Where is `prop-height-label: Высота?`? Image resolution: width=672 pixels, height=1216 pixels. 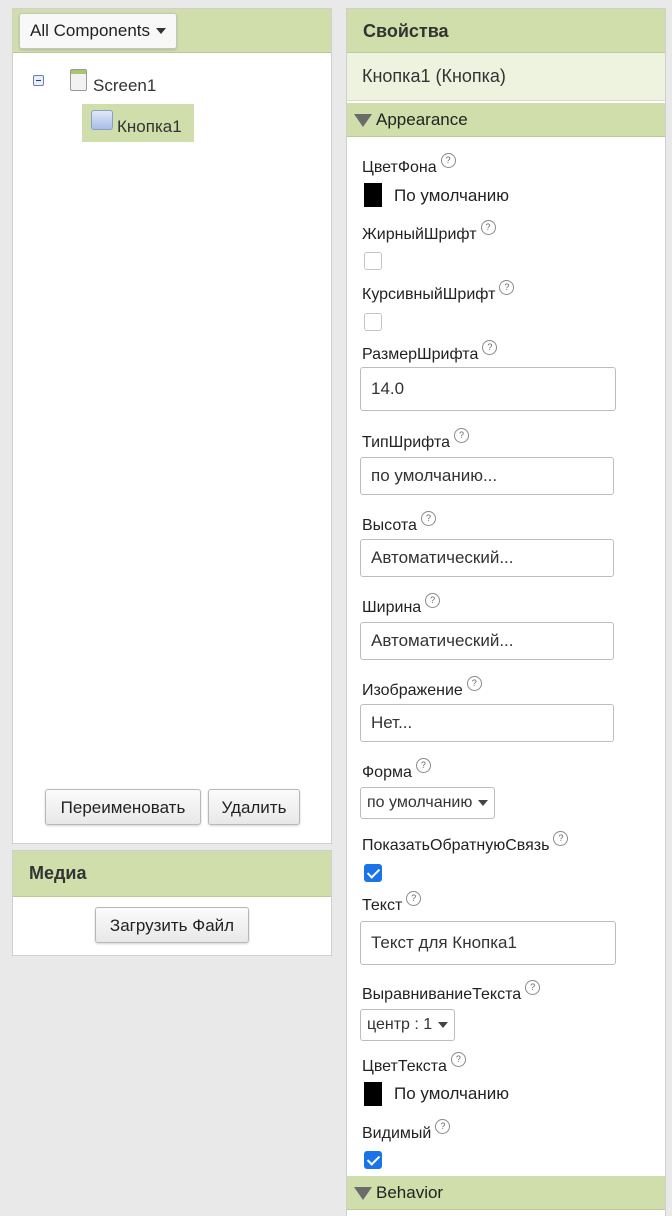
prop-height-label: Высота? is located at coordinates (399, 523).